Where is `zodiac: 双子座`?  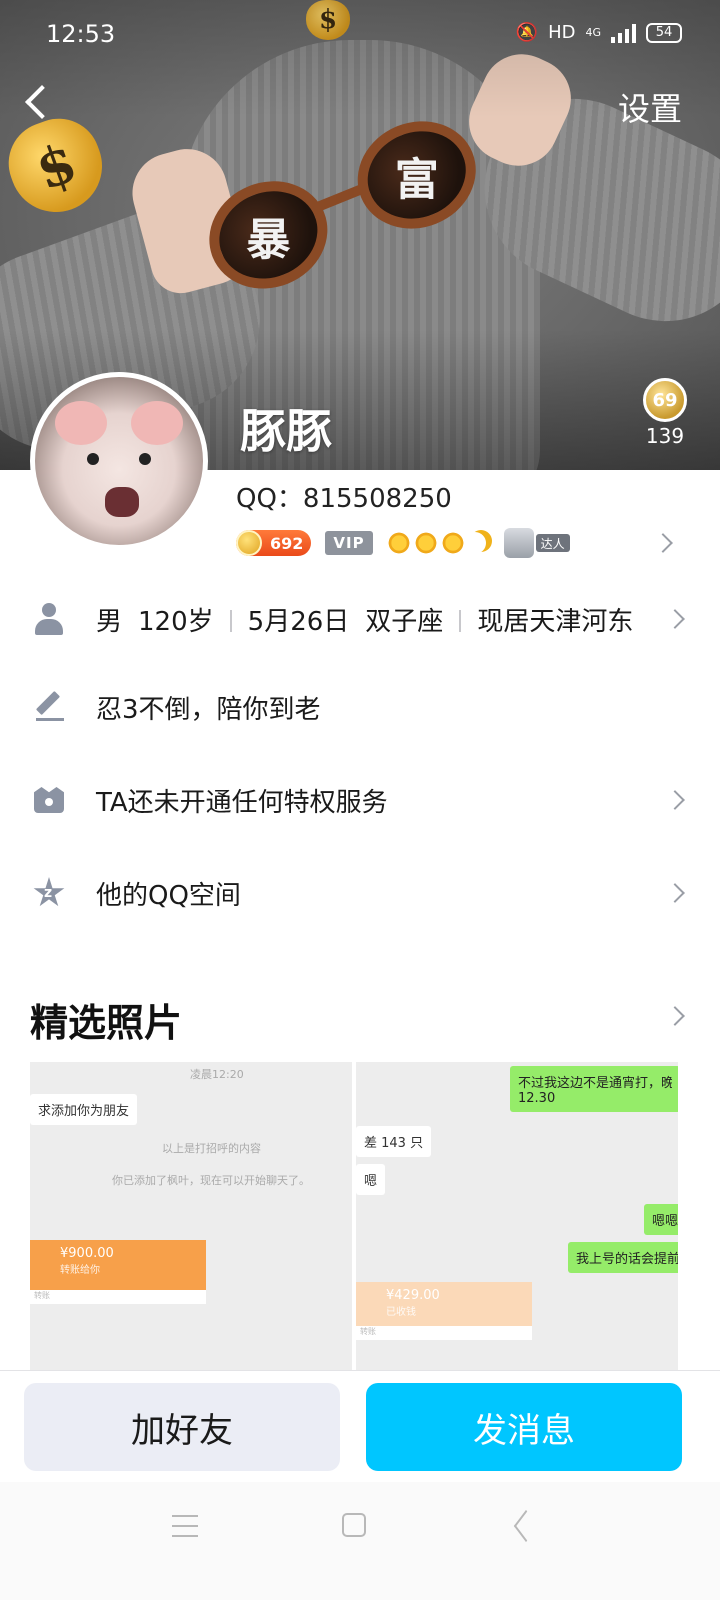 zodiac: 双子座 is located at coordinates (404, 621).